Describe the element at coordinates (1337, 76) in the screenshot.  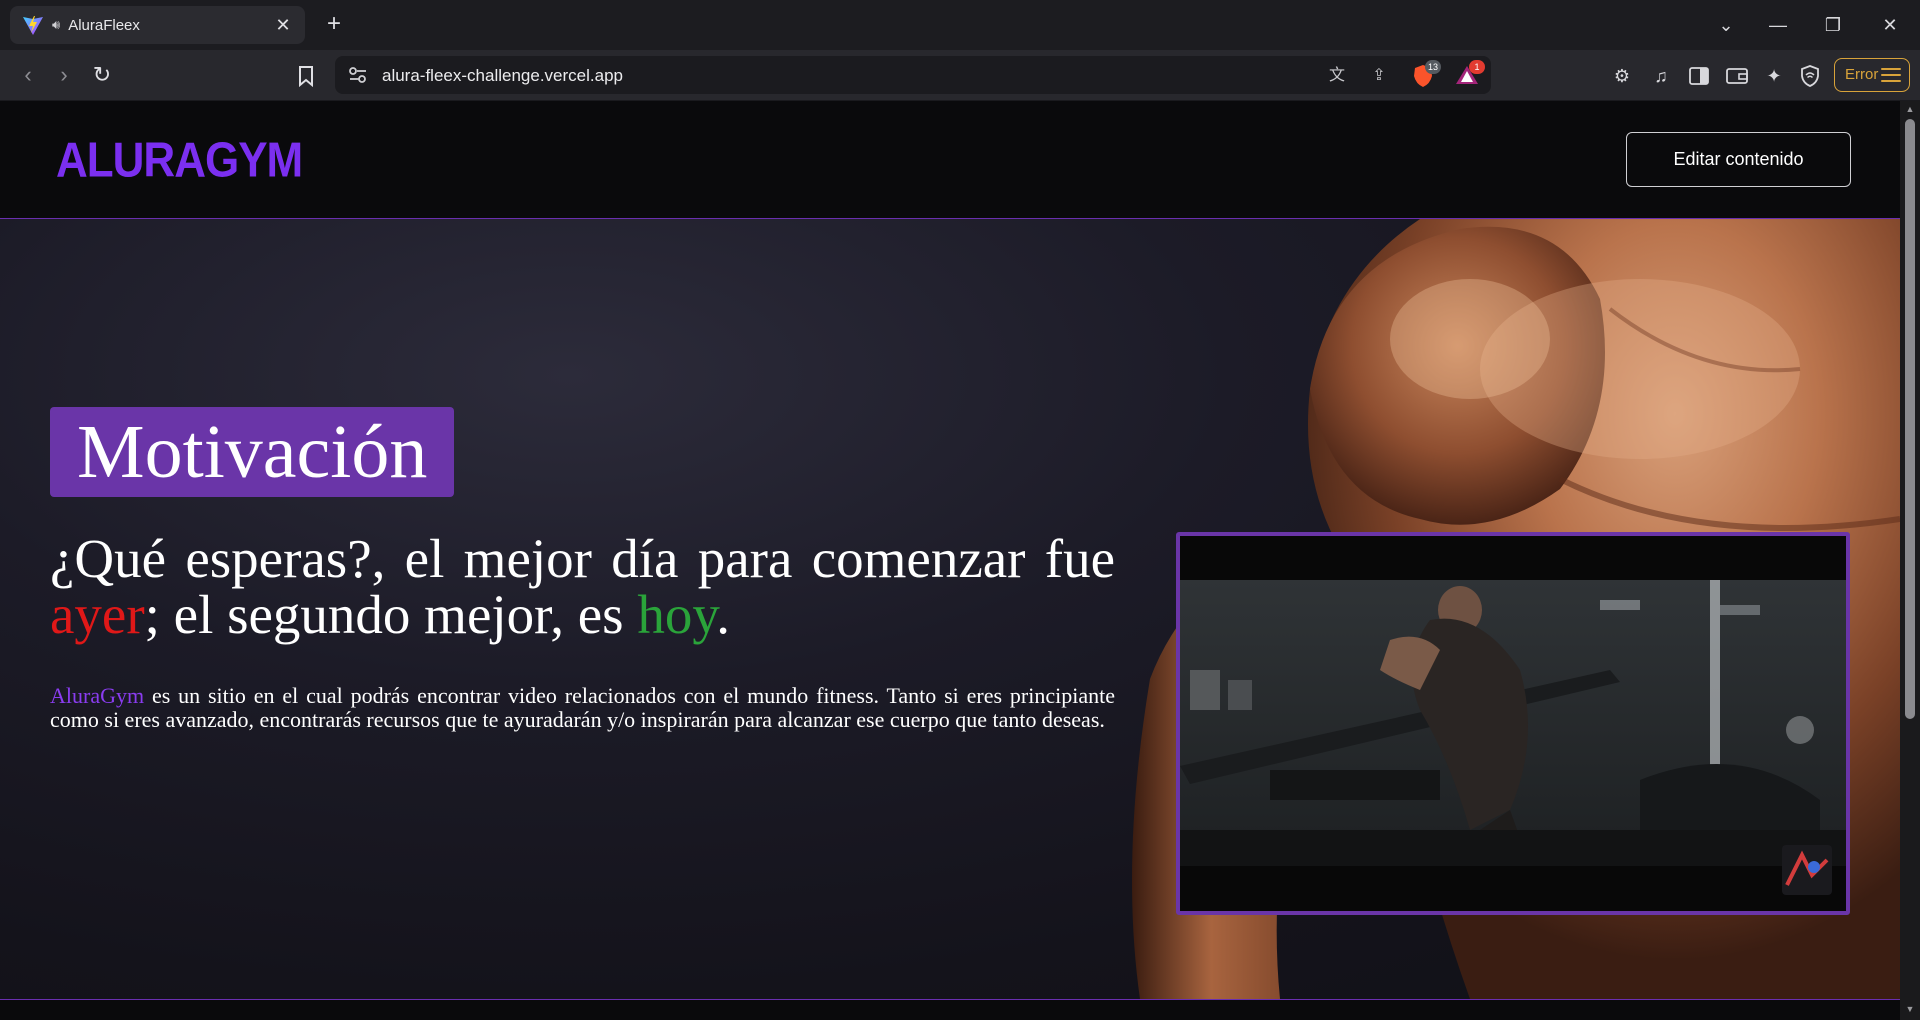
I see `translate-icon: 文` at that location.